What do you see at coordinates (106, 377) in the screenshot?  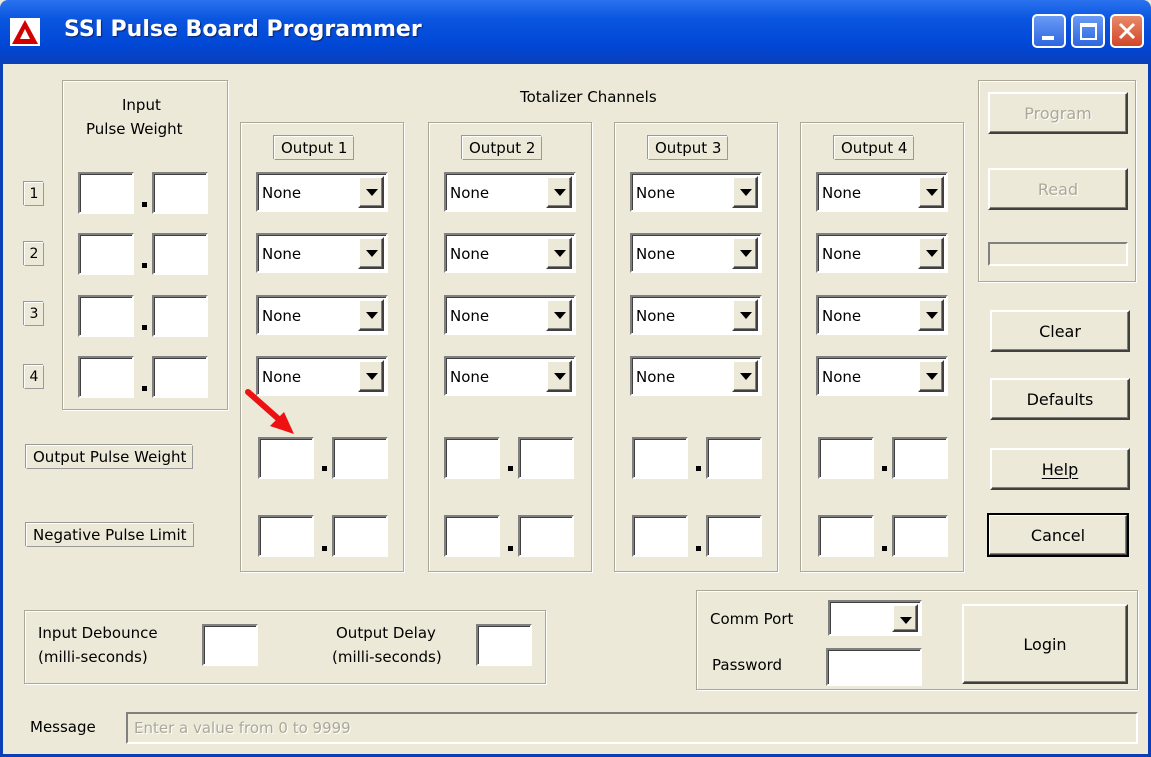 I see `input-4-whole-field` at bounding box center [106, 377].